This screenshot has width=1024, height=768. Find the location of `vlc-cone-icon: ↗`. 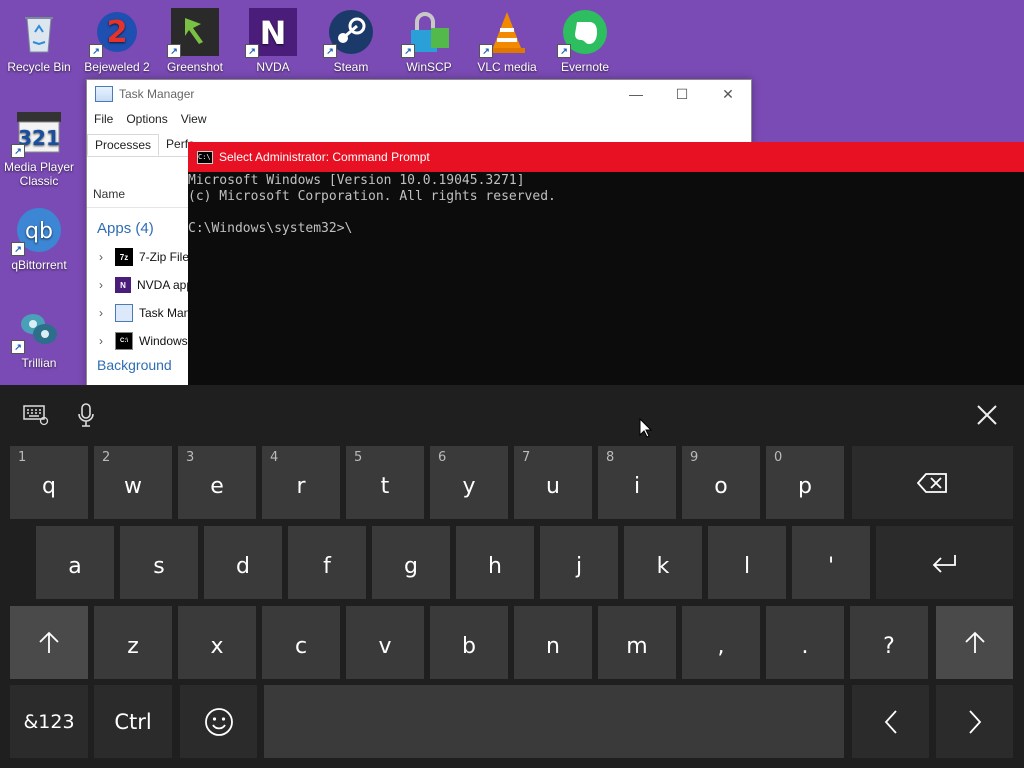

vlc-cone-icon: ↗ is located at coordinates (505, 33).